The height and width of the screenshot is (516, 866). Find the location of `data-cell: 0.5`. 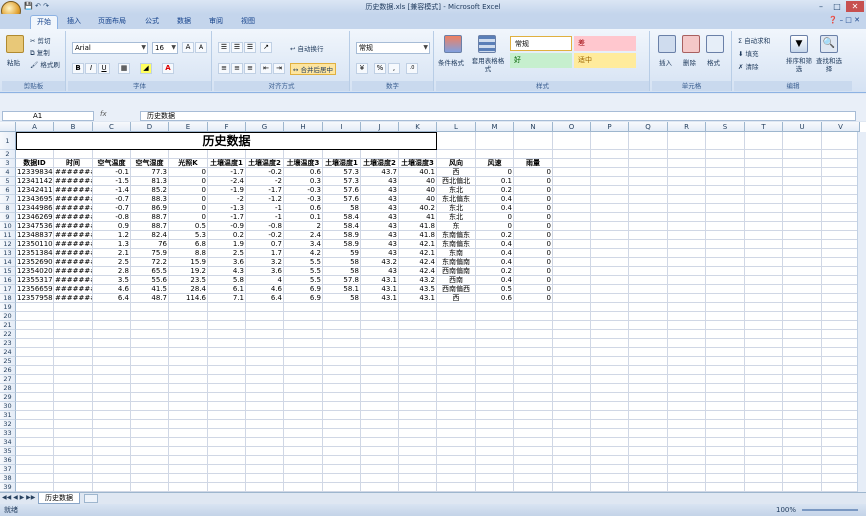

data-cell: 0.5 is located at coordinates (188, 226).